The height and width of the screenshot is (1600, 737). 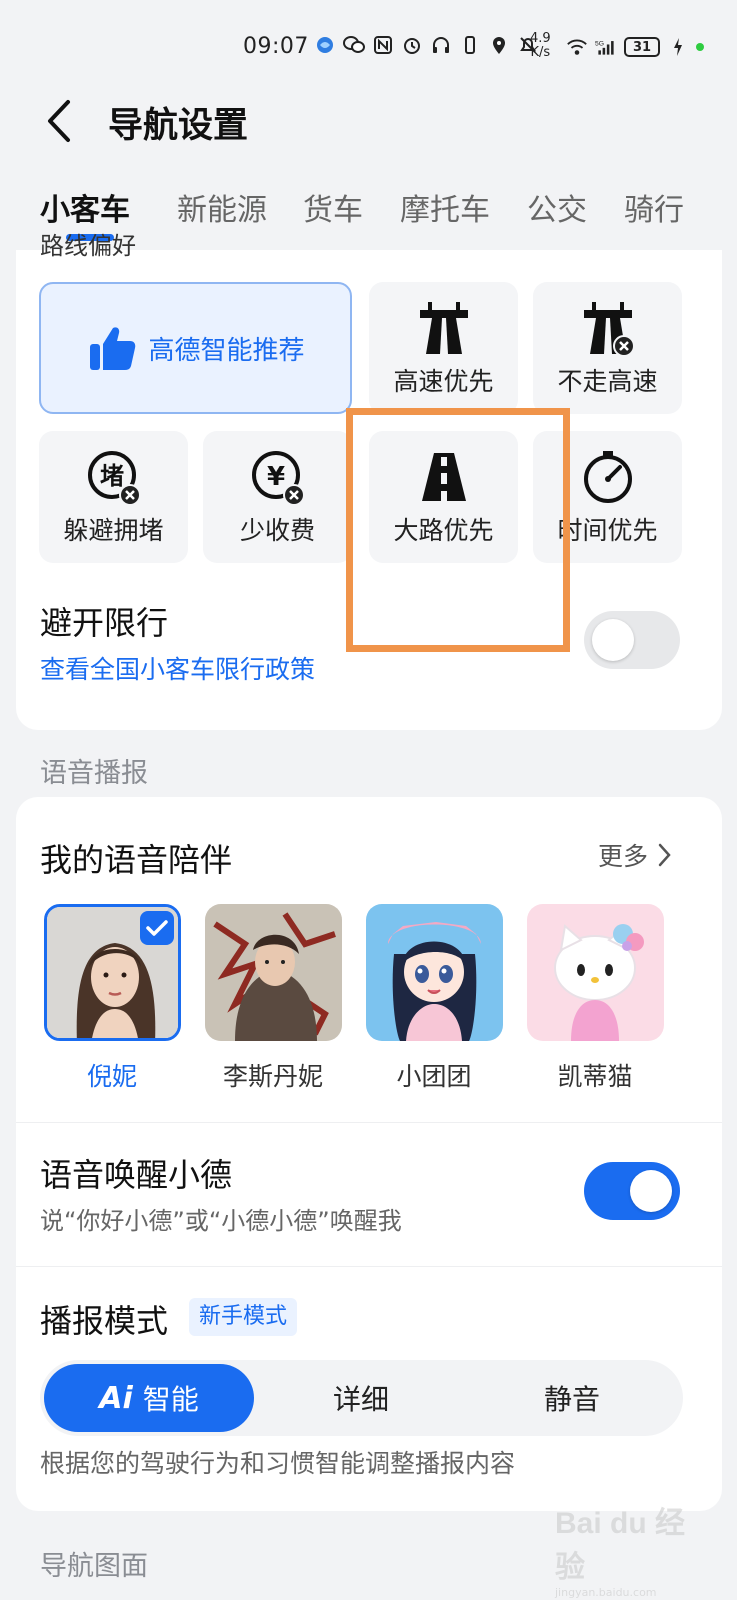 I want to click on option-label: 时间优先, so click(x=607, y=530).